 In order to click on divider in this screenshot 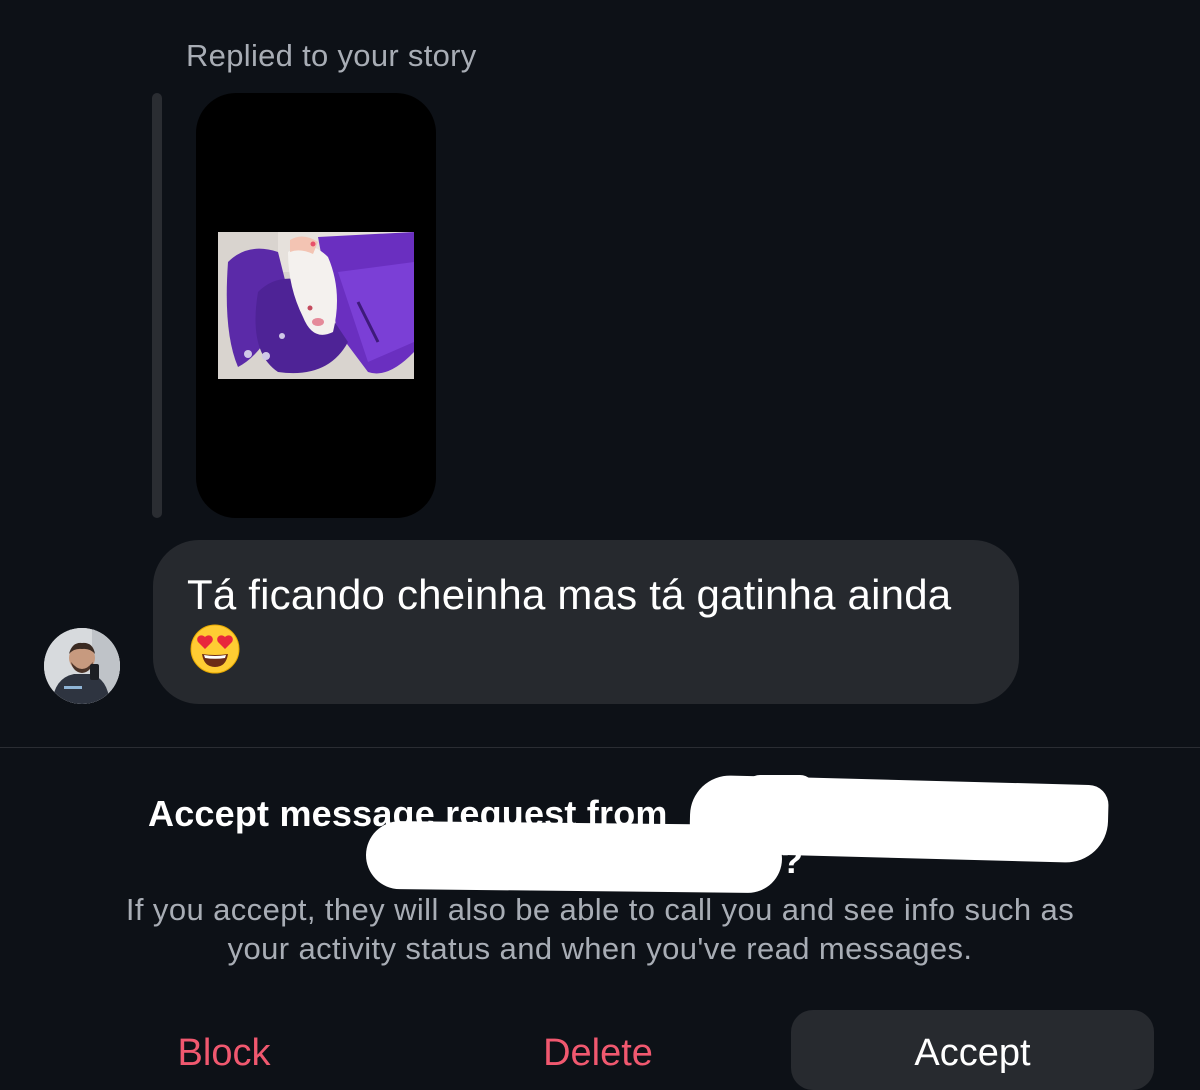, I will do `click(600, 747)`.